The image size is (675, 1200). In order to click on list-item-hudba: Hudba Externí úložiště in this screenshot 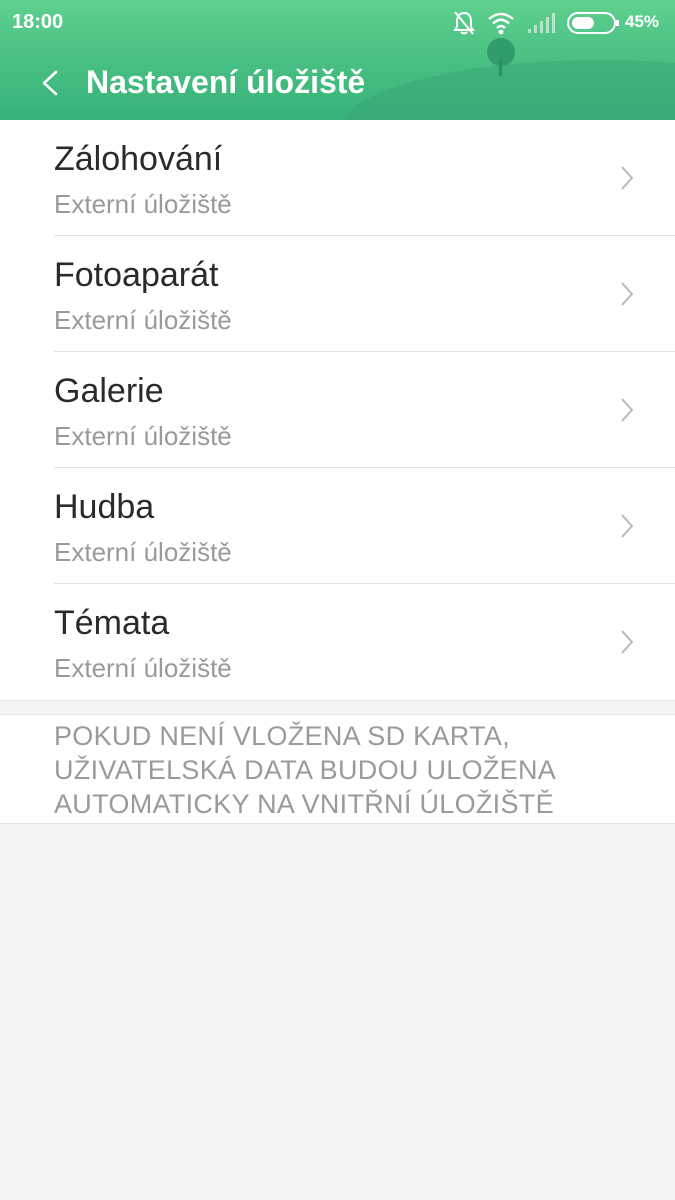, I will do `click(337, 526)`.